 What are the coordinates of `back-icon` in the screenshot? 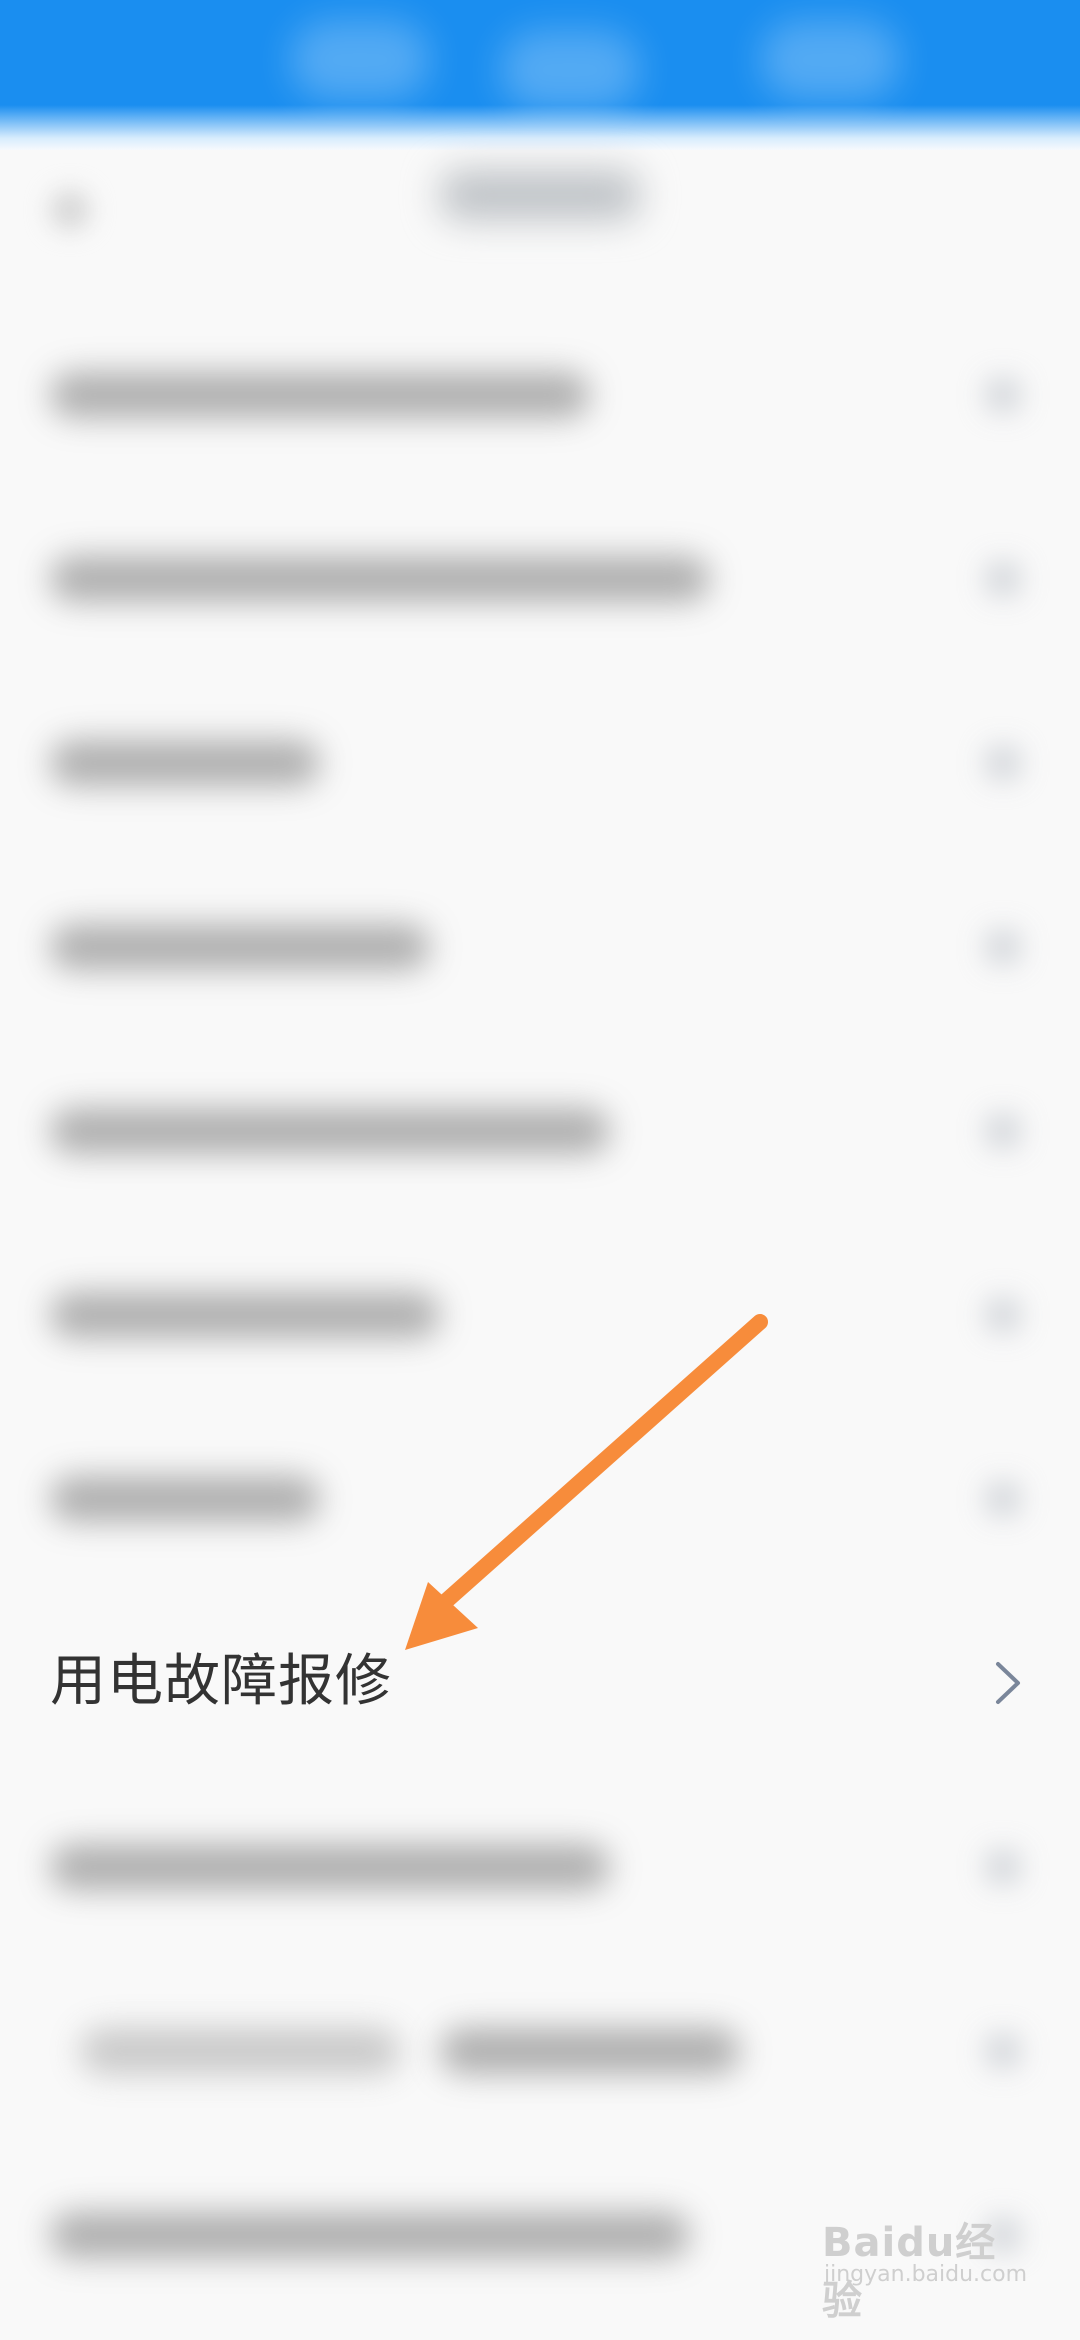 It's located at (70, 210).